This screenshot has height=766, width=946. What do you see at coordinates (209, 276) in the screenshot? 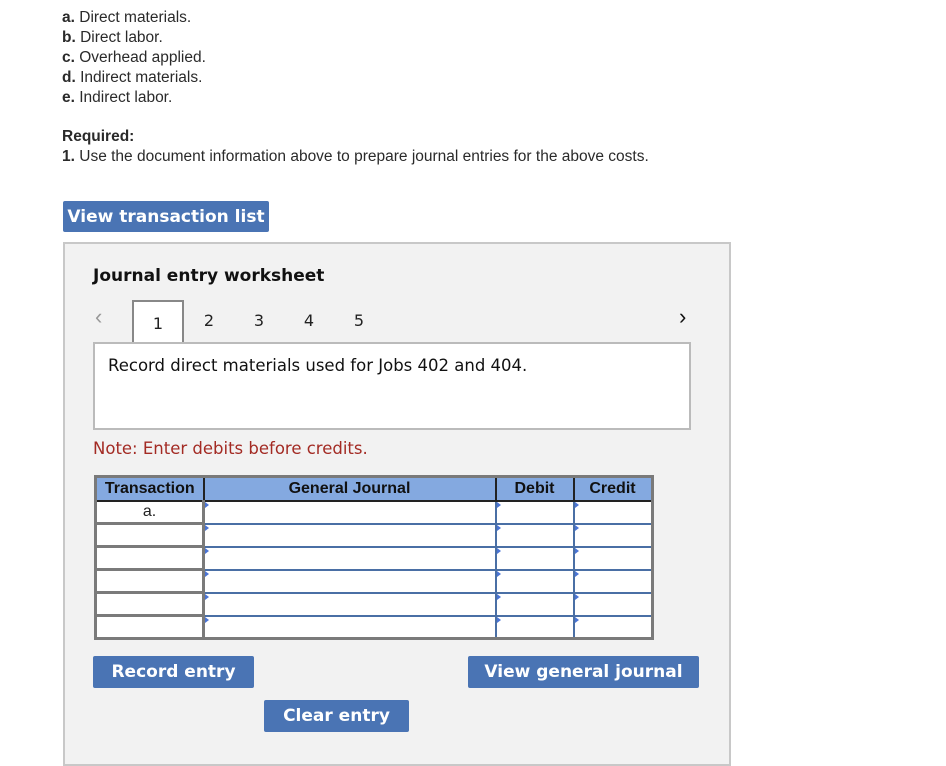
I see `worksheet-title: Journal entry worksheet` at bounding box center [209, 276].